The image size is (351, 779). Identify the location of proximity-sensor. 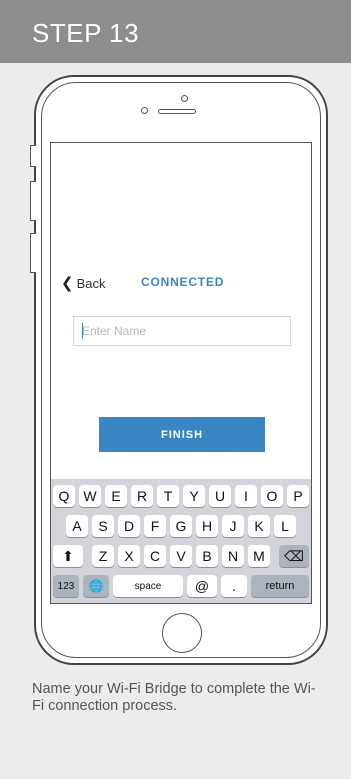
(144, 110).